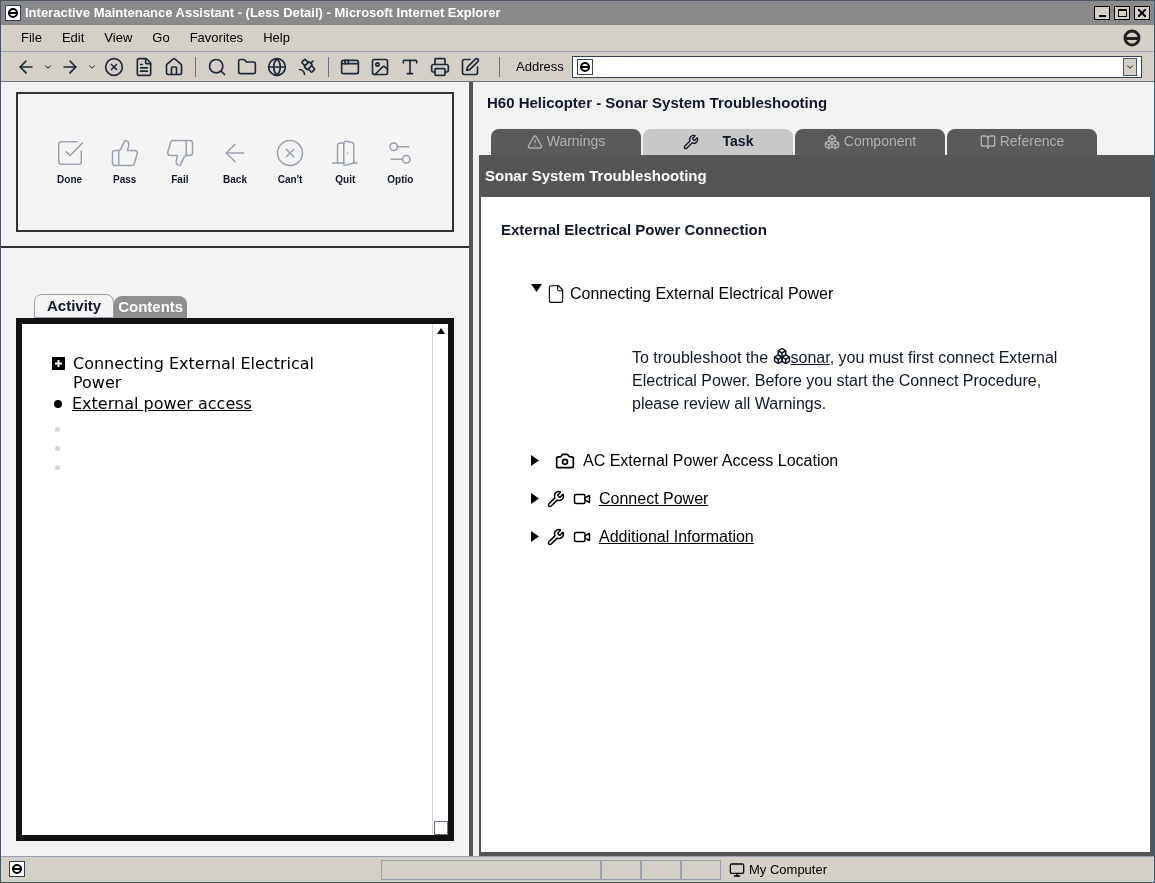  Describe the element at coordinates (831, 141) in the screenshot. I see `boxes-icon` at that location.